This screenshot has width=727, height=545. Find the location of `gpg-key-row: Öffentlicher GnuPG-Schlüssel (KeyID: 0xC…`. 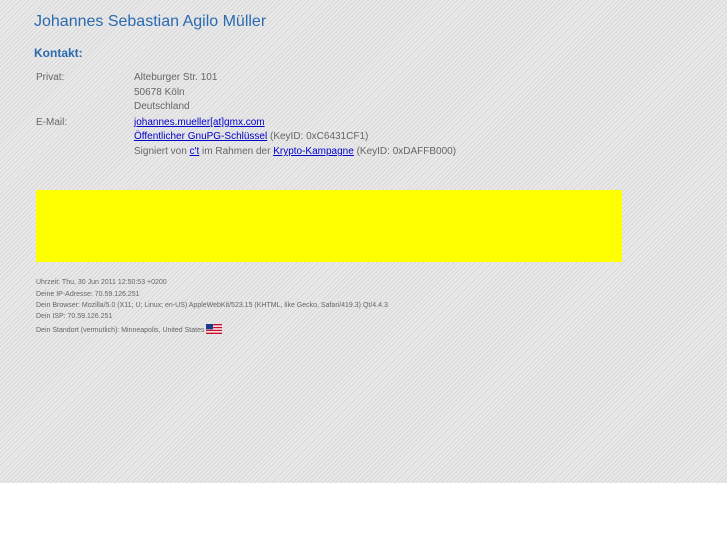

gpg-key-row: Öffentlicher GnuPG-Schlüssel (KeyID: 0xC… is located at coordinates (251, 136).